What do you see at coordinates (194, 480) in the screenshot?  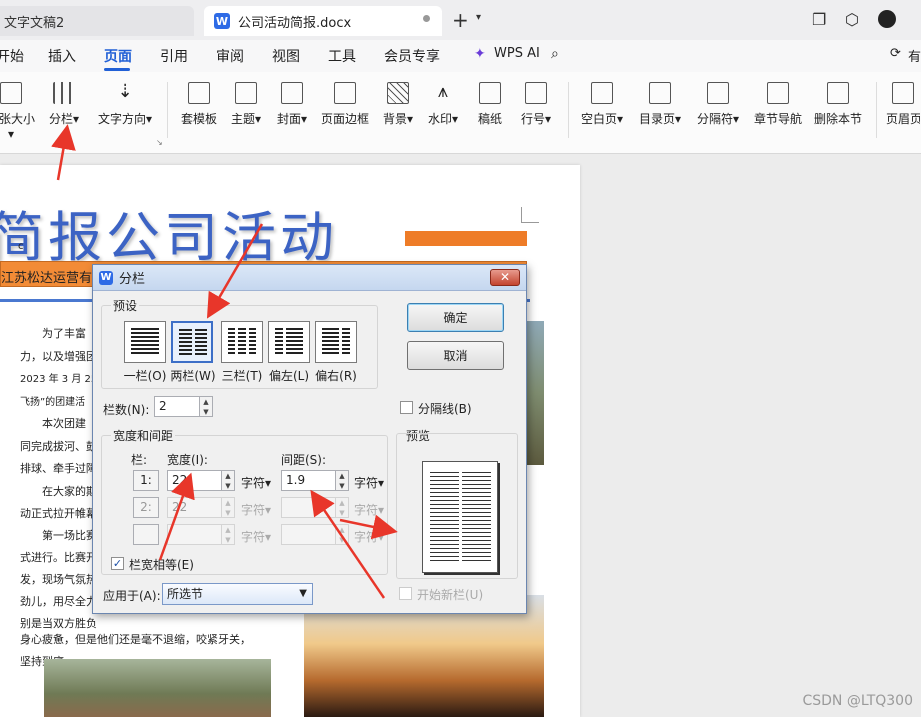 I see `width-input: 22` at bounding box center [194, 480].